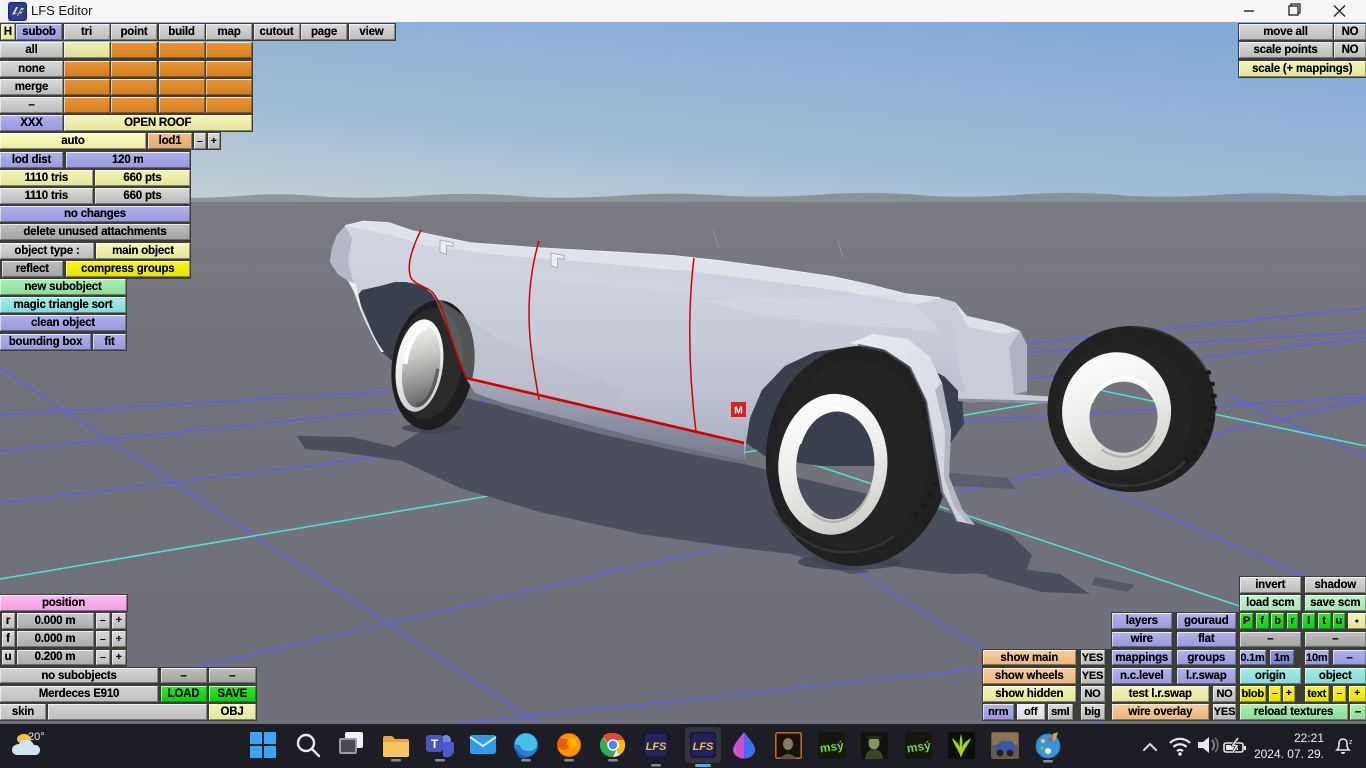 This screenshot has width=1366, height=768. I want to click on svg-text: M, so click(738, 411).